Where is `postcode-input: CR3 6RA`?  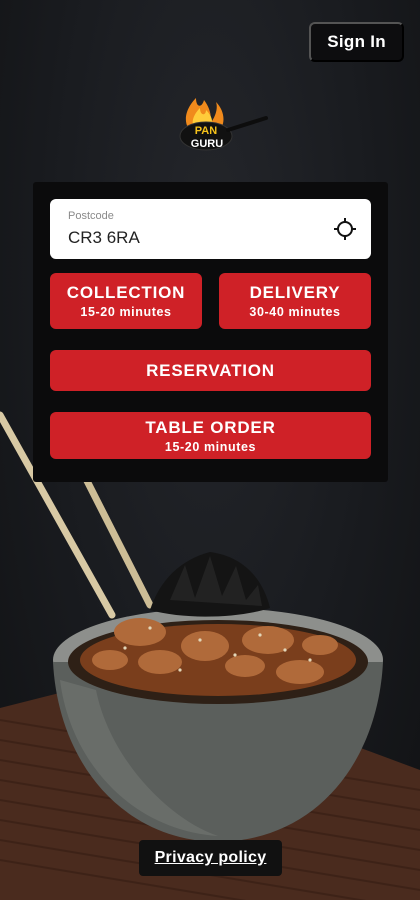 postcode-input: CR3 6RA is located at coordinates (104, 238).